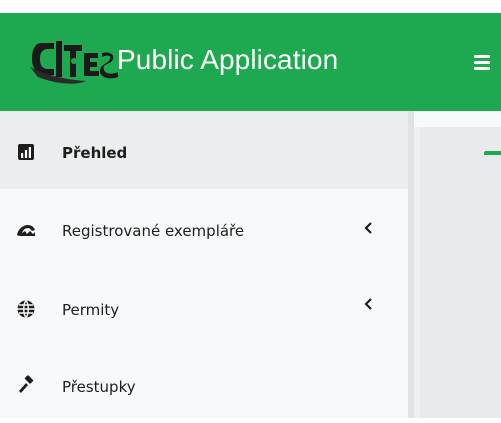 This screenshot has width=501, height=423. I want to click on sidebar-item-label: Registrované exempláře, so click(153, 231).